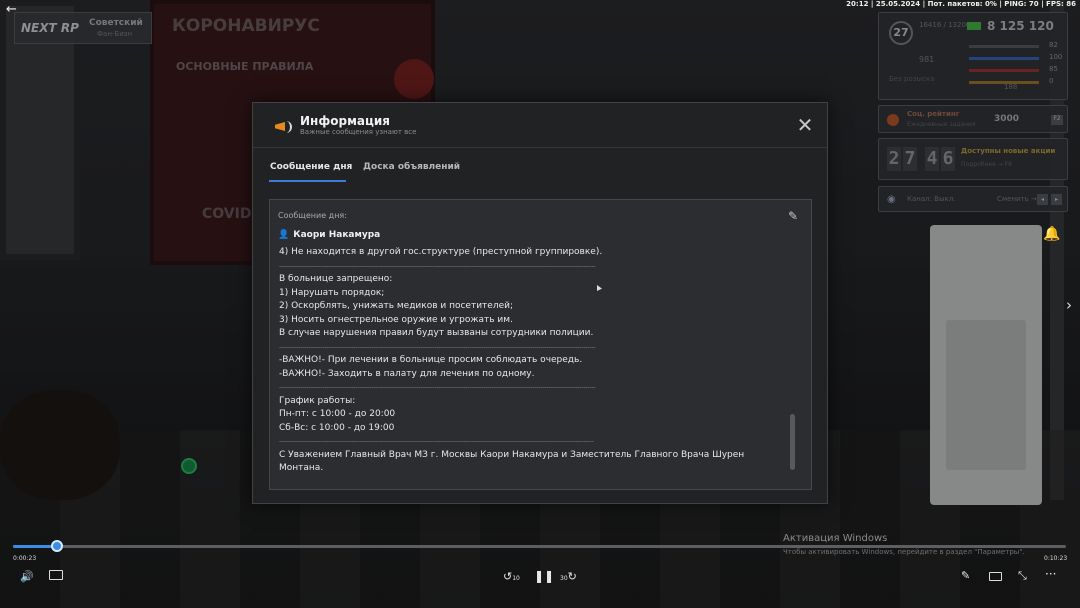 The image size is (1080, 608). Describe the element at coordinates (337, 235) in the screenshot. I see `author-name: Каори Накамура` at that location.